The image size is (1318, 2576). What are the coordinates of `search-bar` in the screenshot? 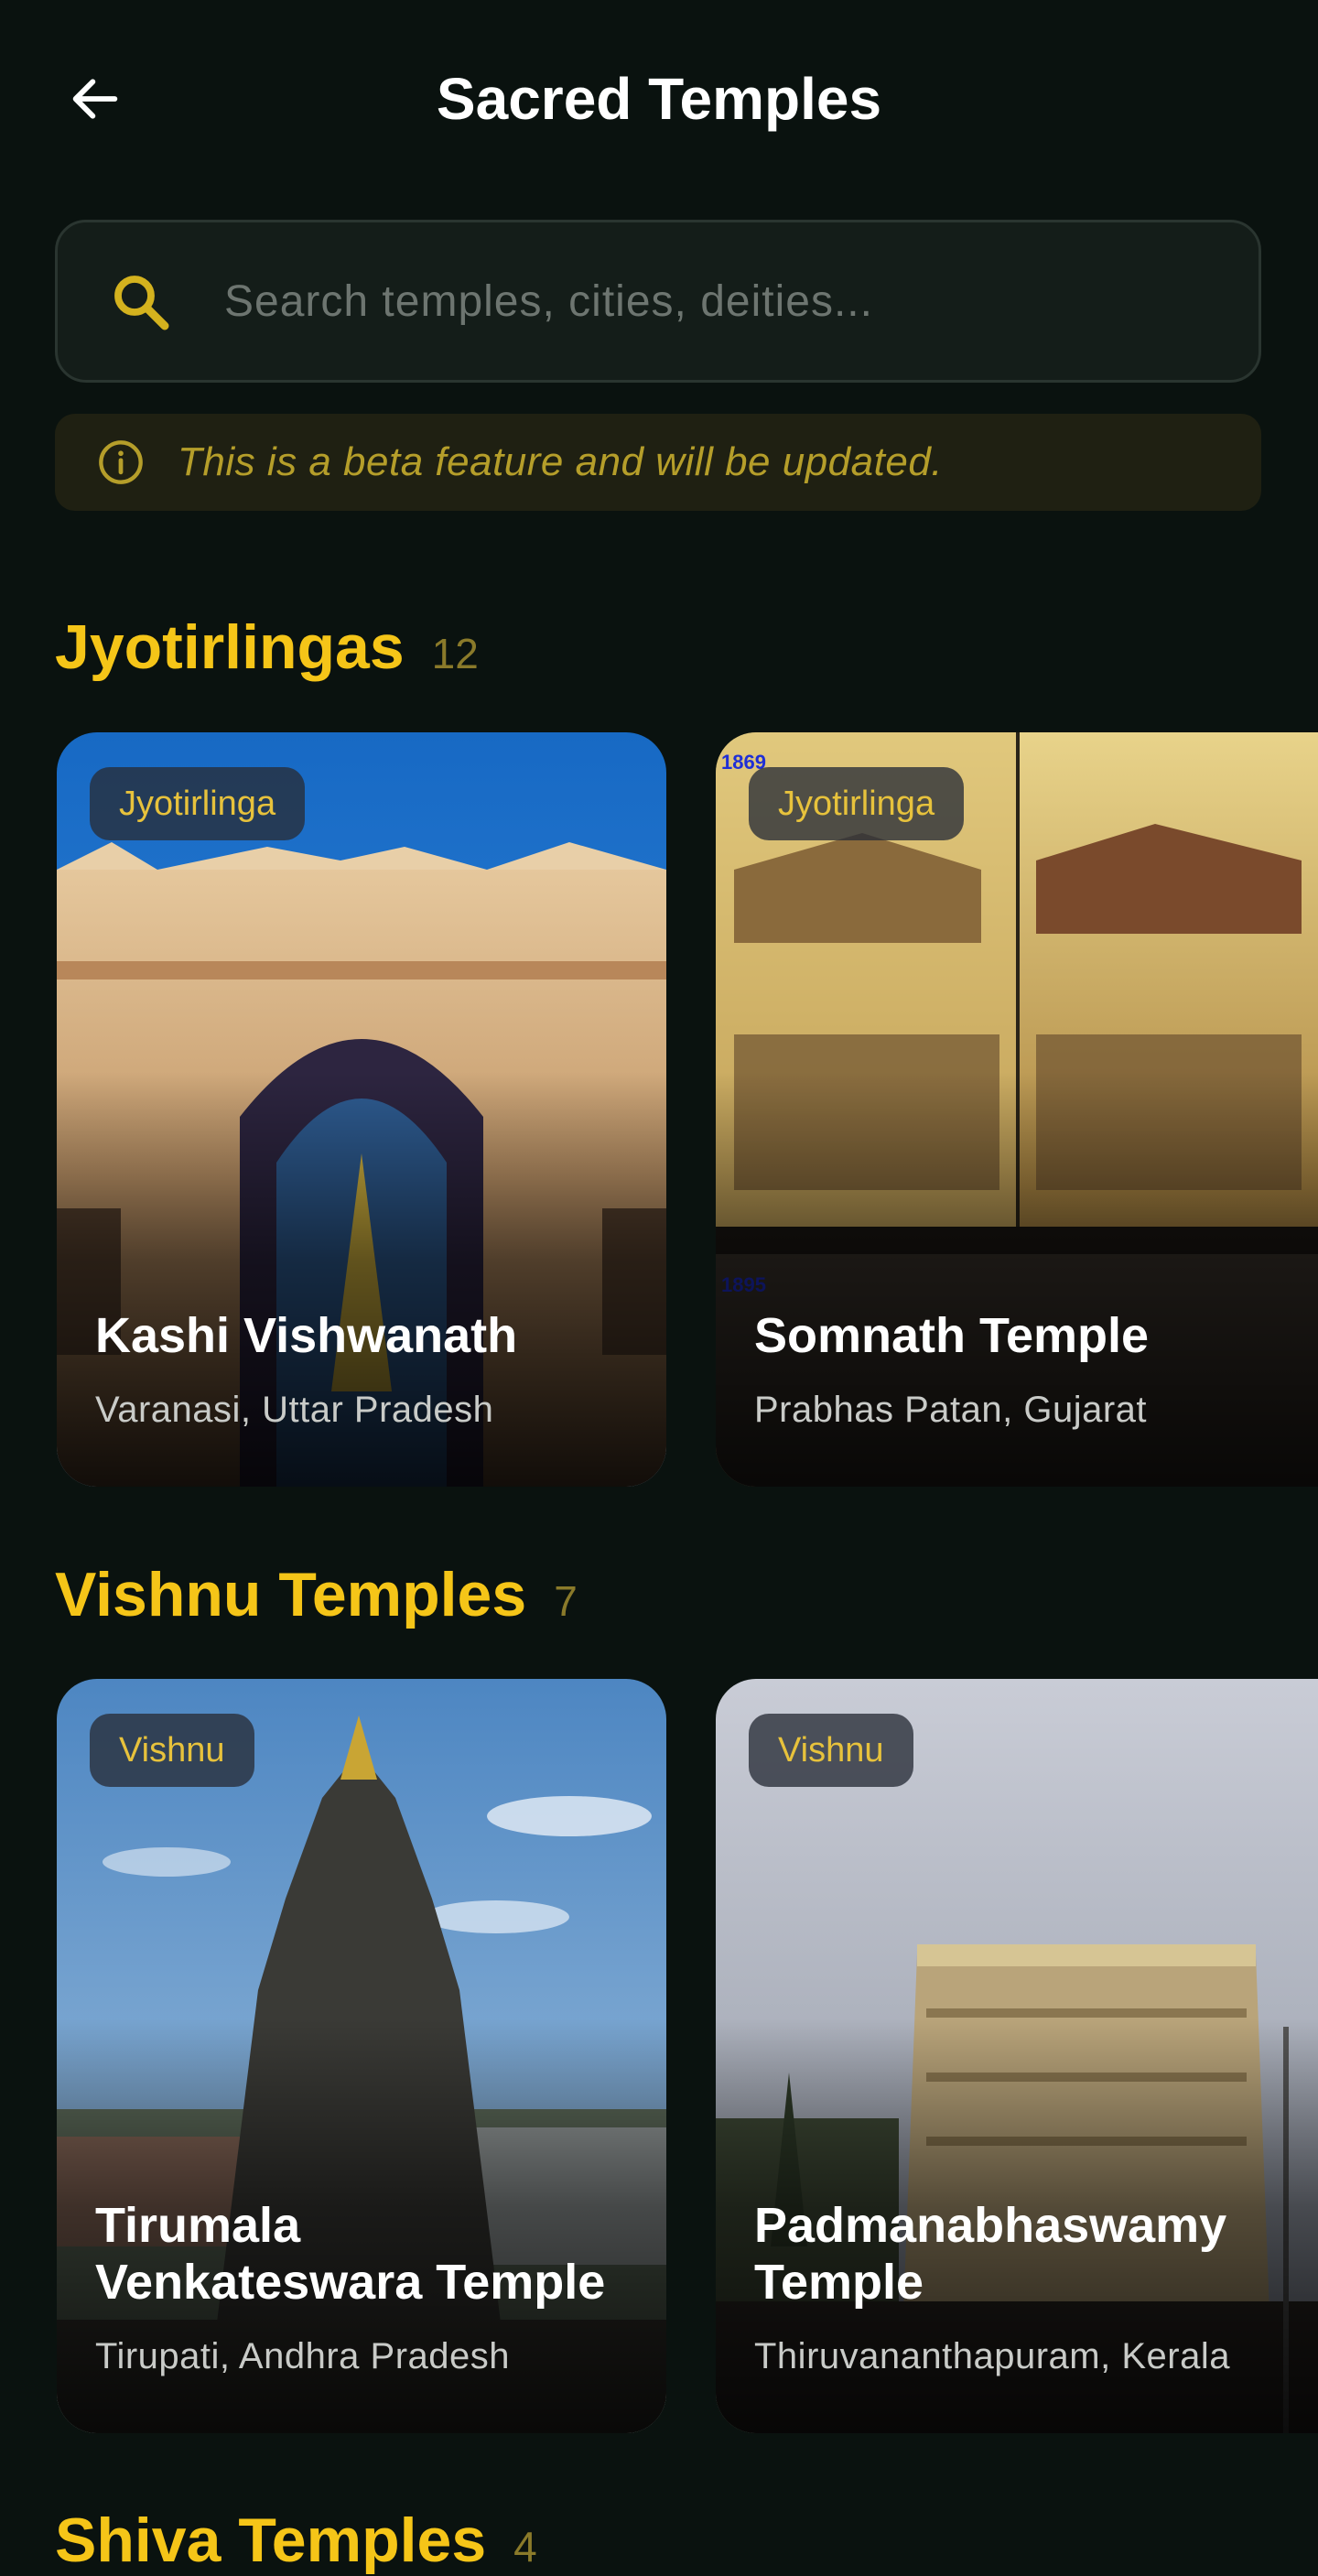 It's located at (658, 301).